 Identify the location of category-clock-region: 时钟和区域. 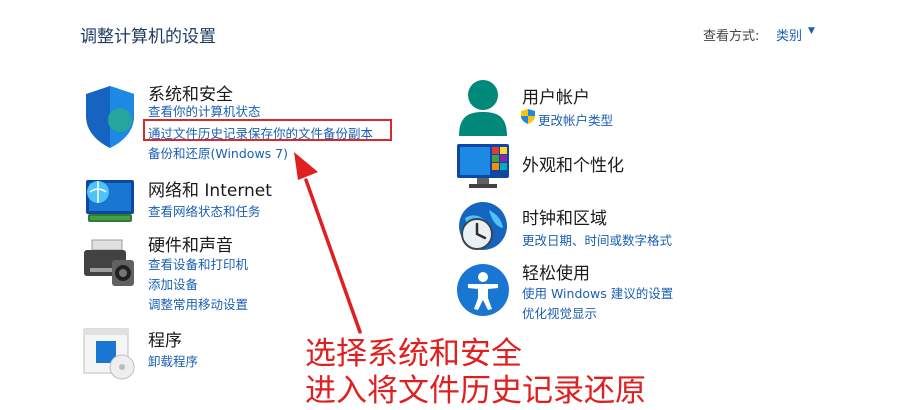
(564, 216).